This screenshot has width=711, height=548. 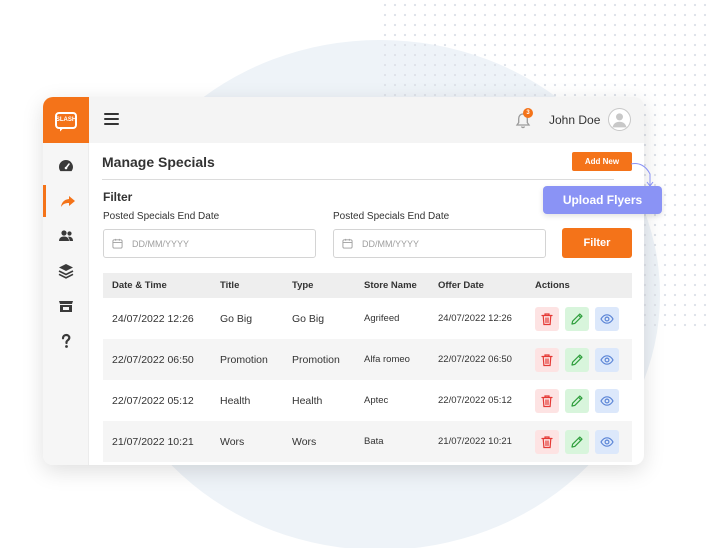 What do you see at coordinates (153, 442) in the screenshot?
I see `cell-datetime: 21/07/2022 10:21` at bounding box center [153, 442].